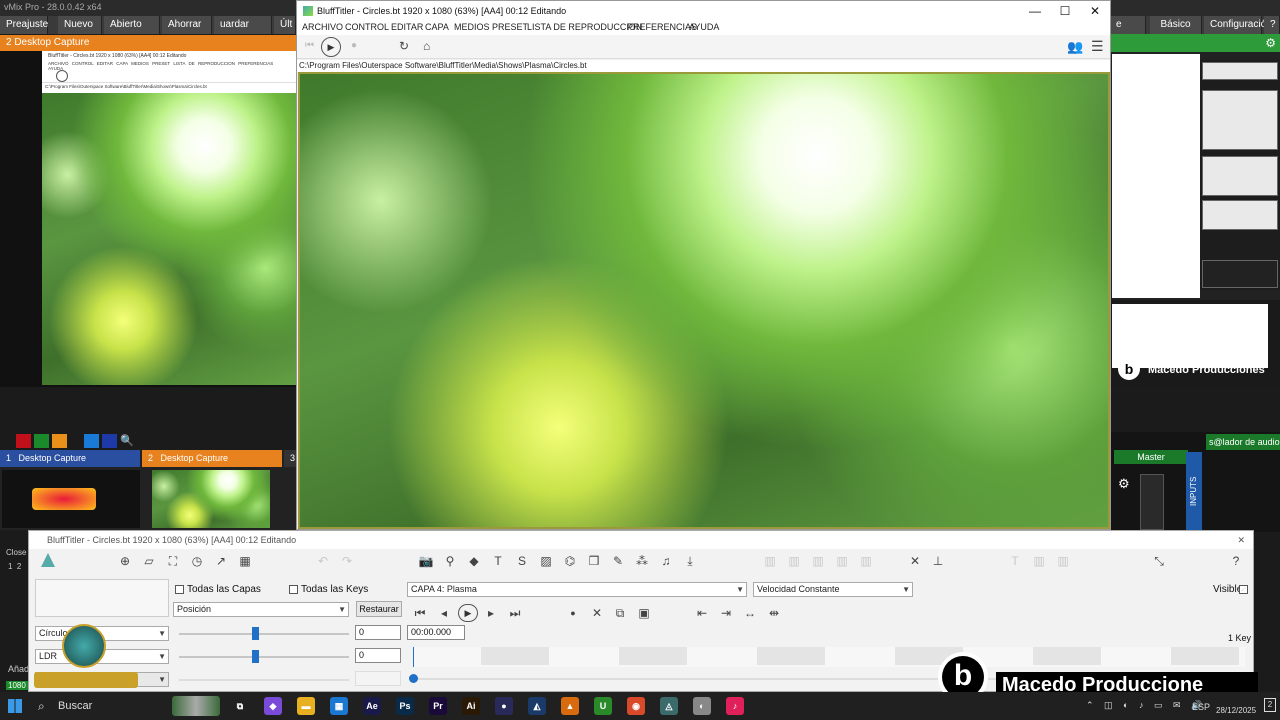 The width and height of the screenshot is (1280, 720). What do you see at coordinates (1039, 561) in the screenshot?
I see `tool-dim-7-icon: ▥` at bounding box center [1039, 561].